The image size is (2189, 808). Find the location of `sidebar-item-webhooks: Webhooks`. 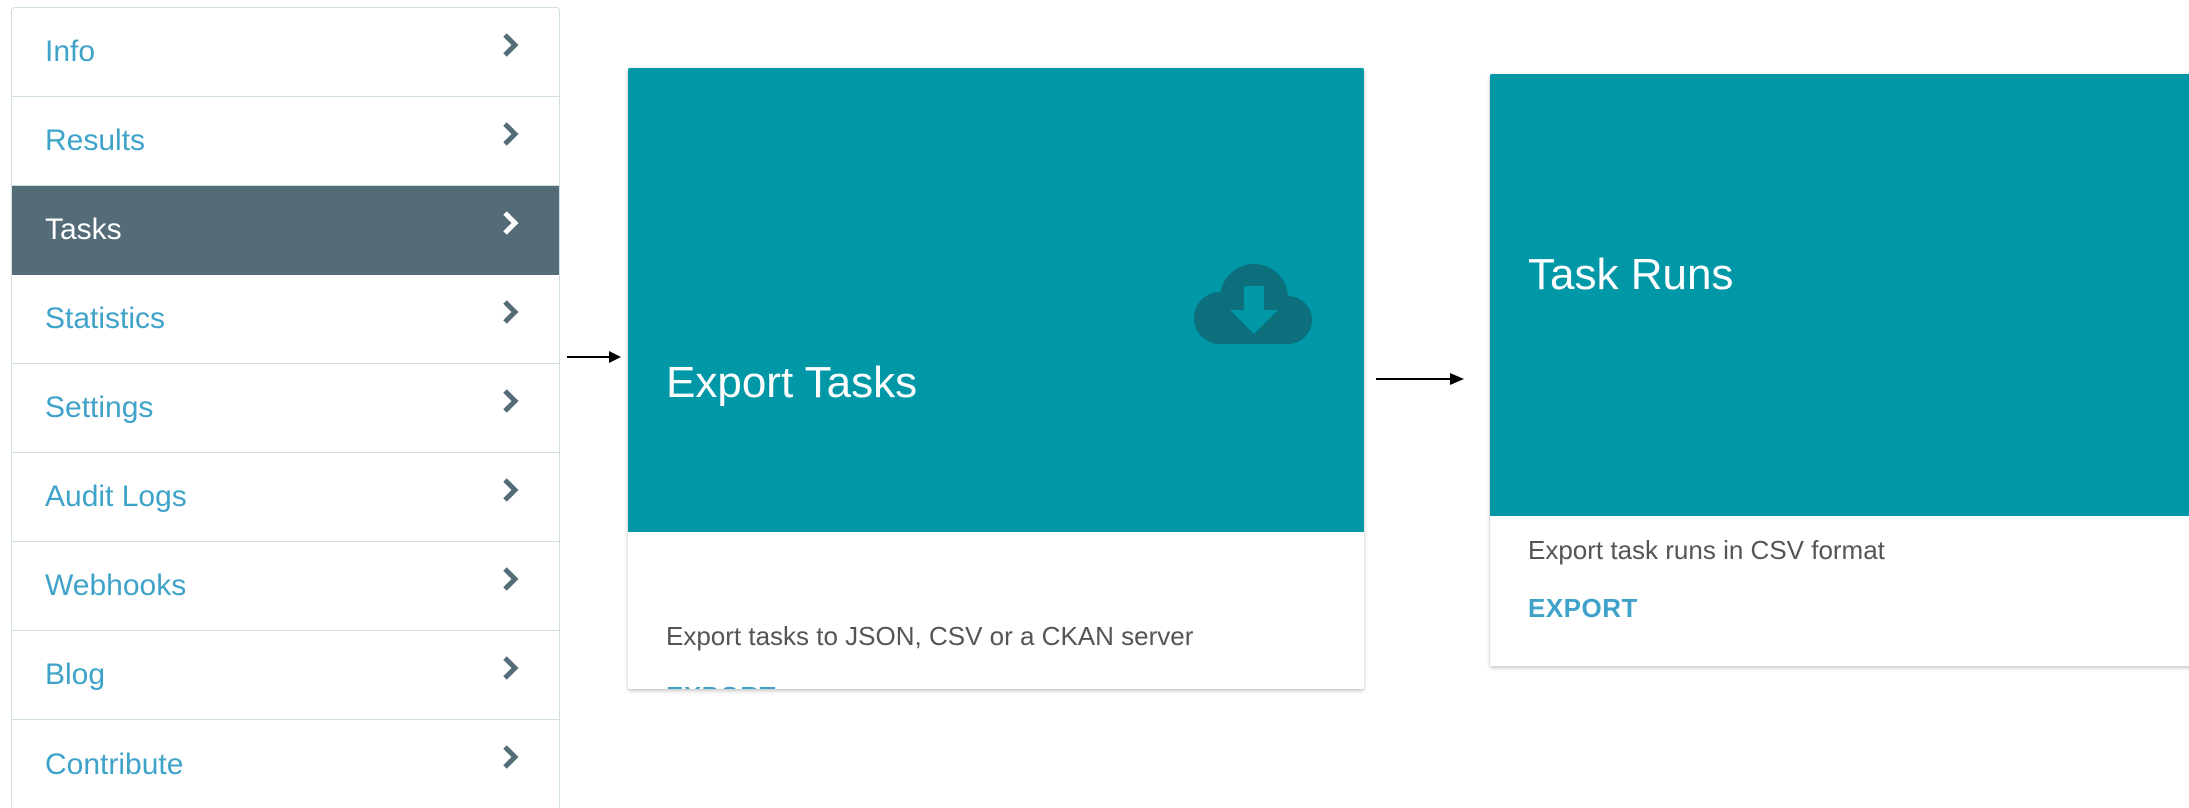

sidebar-item-webhooks: Webhooks is located at coordinates (285, 586).